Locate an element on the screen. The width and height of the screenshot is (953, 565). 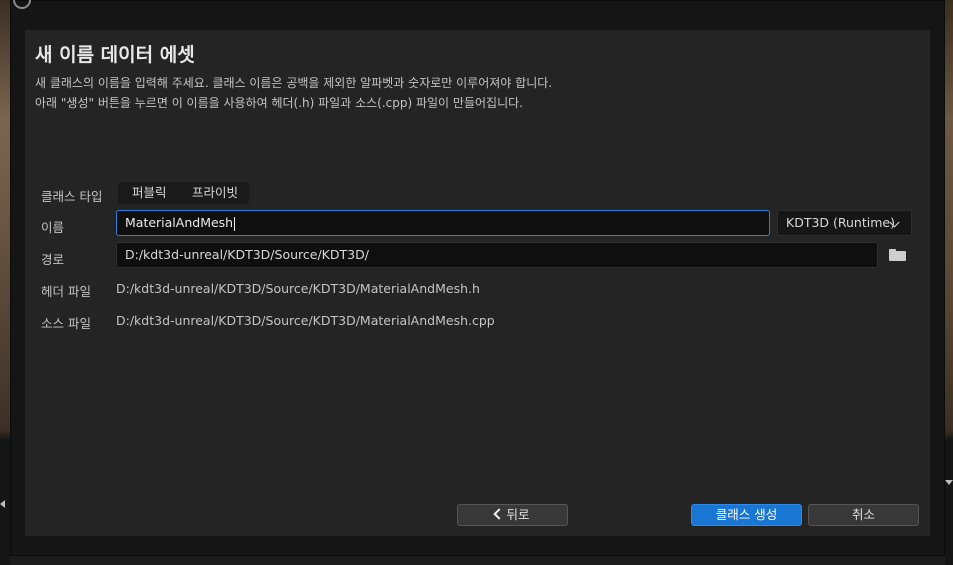
create-class-button: 클래스 생성 is located at coordinates (746, 515).